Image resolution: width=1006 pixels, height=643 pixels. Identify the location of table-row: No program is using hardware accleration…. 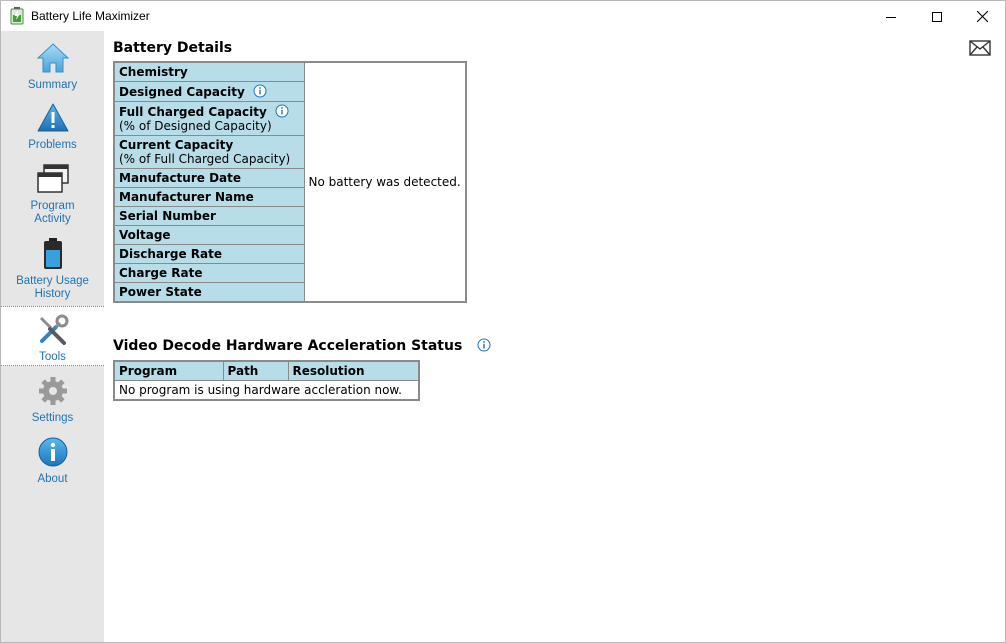
(266, 390).